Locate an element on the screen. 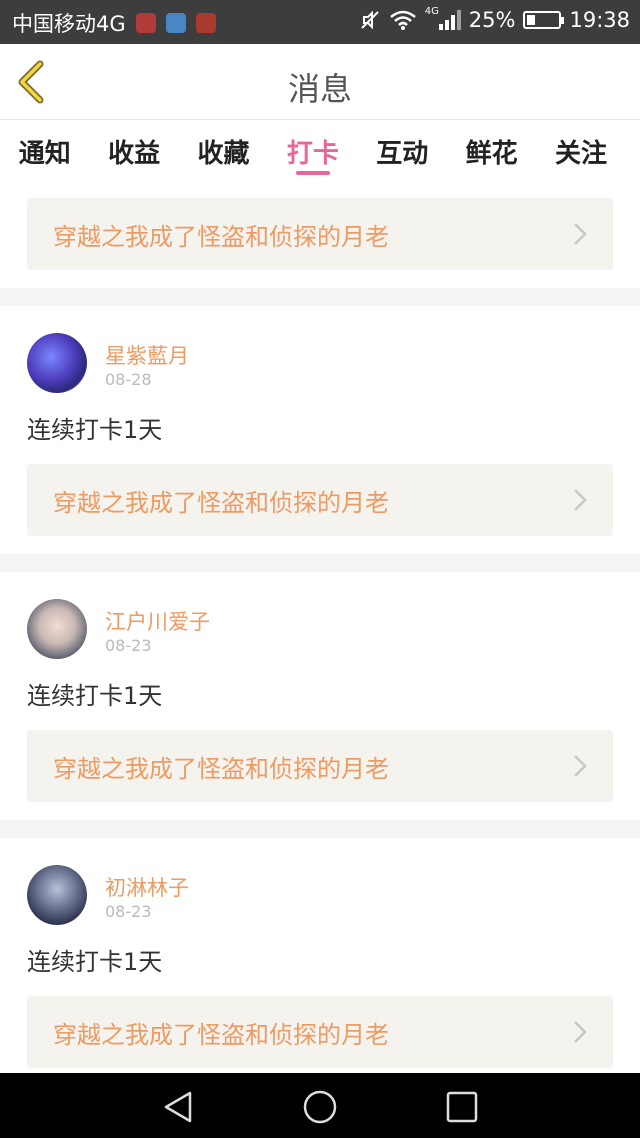 Image resolution: width=640 pixels, height=1138 pixels. tab-earnings: 收益 is located at coordinates (133, 152).